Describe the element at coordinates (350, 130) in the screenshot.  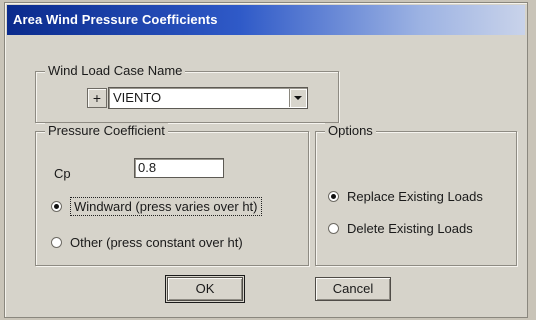
I see `options-label: Options` at that location.